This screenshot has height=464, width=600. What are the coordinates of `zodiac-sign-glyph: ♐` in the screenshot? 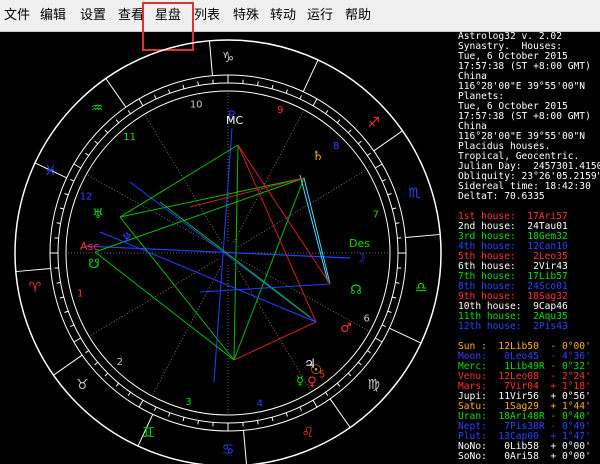 It's located at (373, 123).